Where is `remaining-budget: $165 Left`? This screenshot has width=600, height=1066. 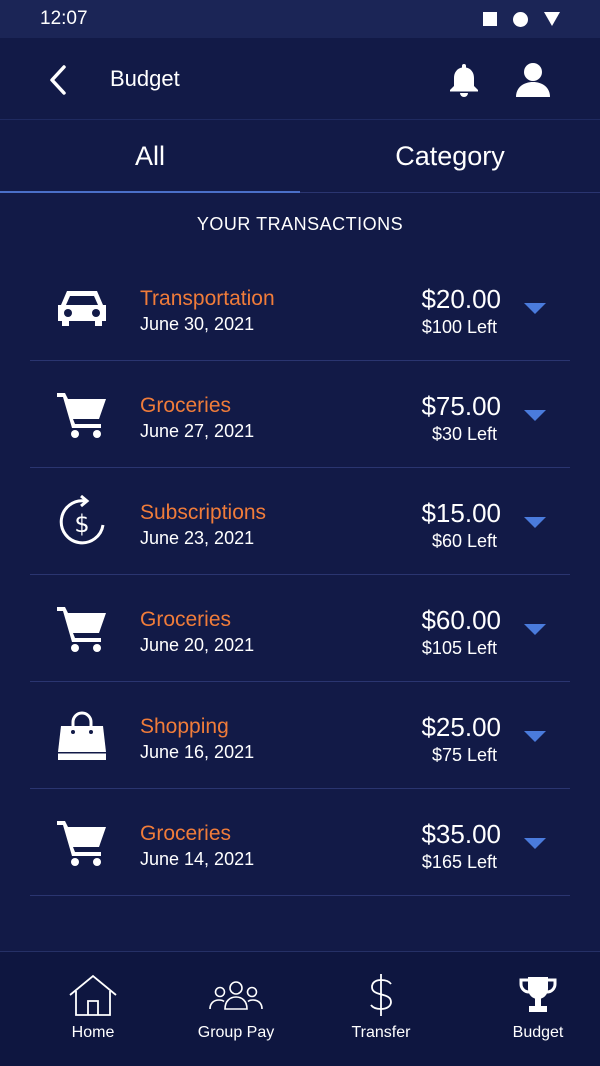 remaining-budget: $165 Left is located at coordinates (459, 862).